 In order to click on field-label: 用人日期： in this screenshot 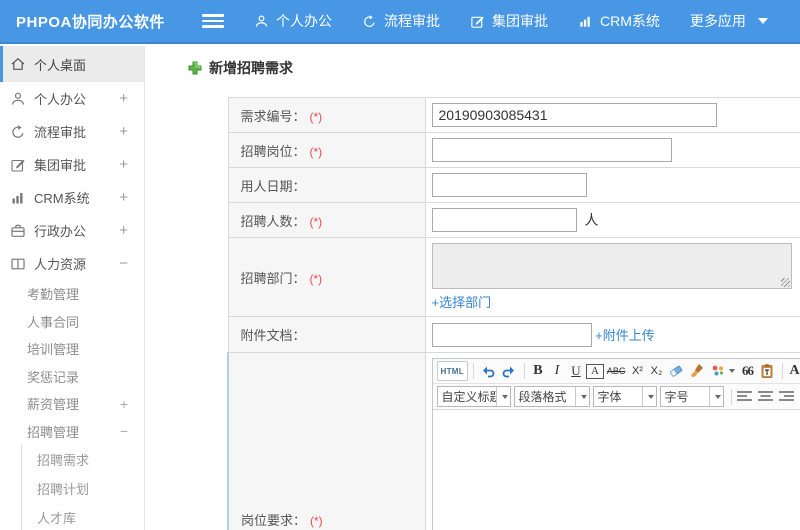, I will do `click(273, 186)`.